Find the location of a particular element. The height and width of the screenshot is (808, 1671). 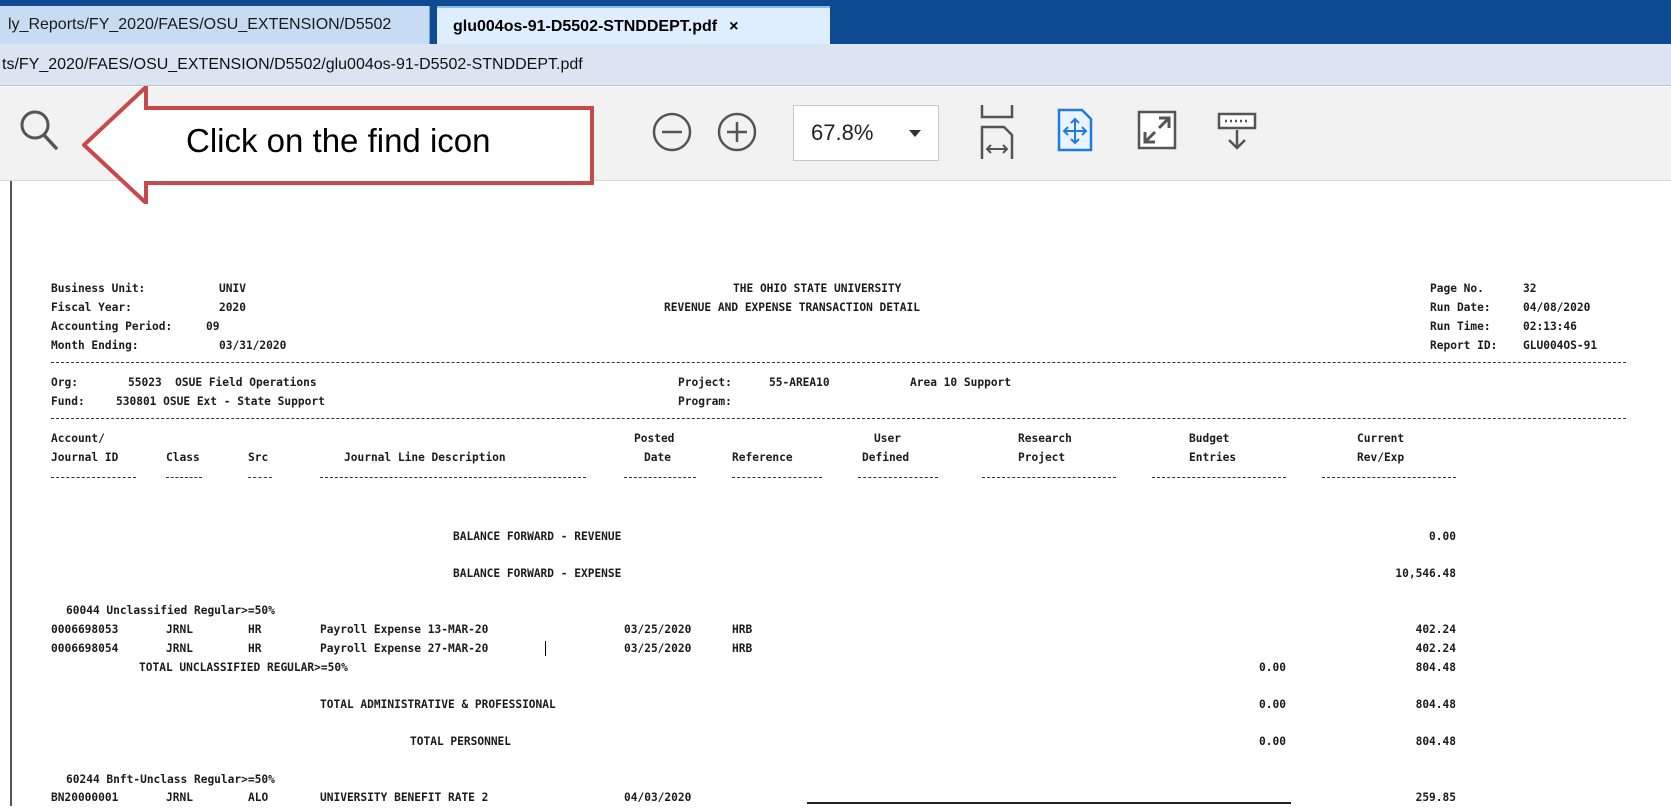

col-reference: Reference is located at coordinates (762, 457).